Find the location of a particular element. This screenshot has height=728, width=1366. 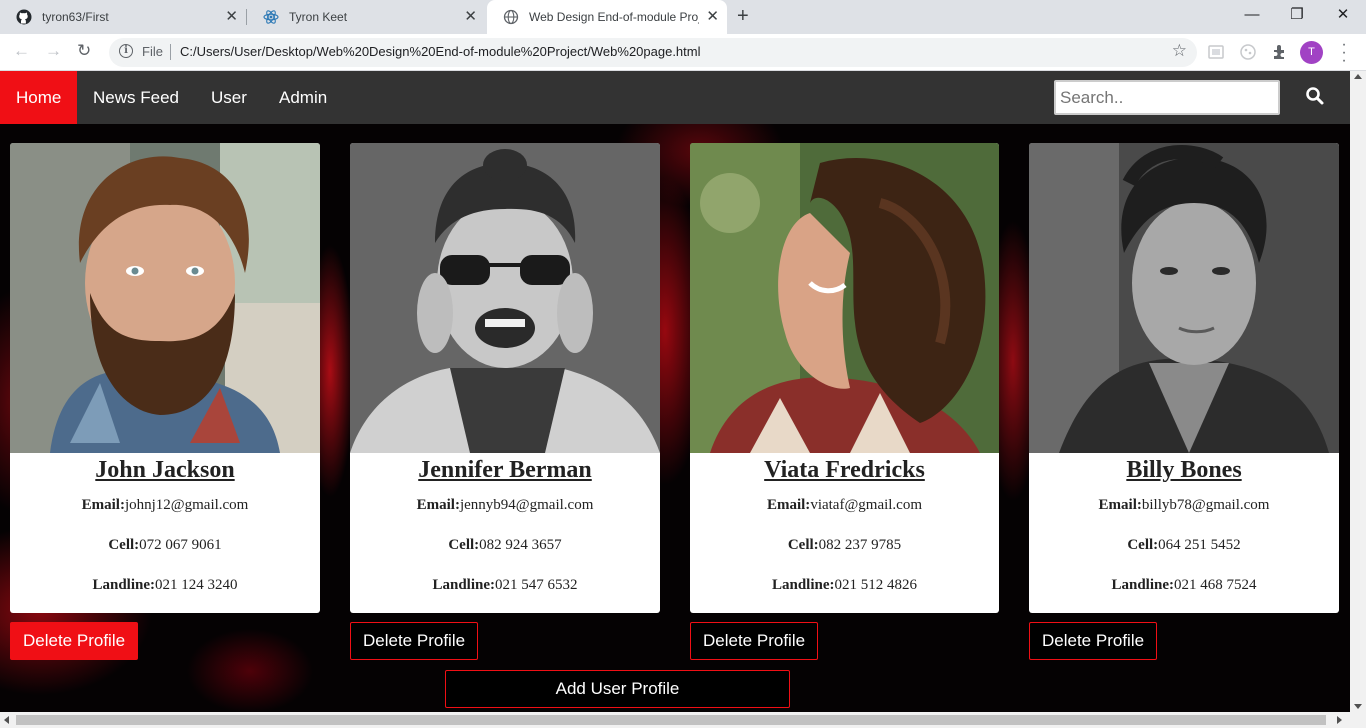

tab-title: tyron63/First is located at coordinates (75, 17).